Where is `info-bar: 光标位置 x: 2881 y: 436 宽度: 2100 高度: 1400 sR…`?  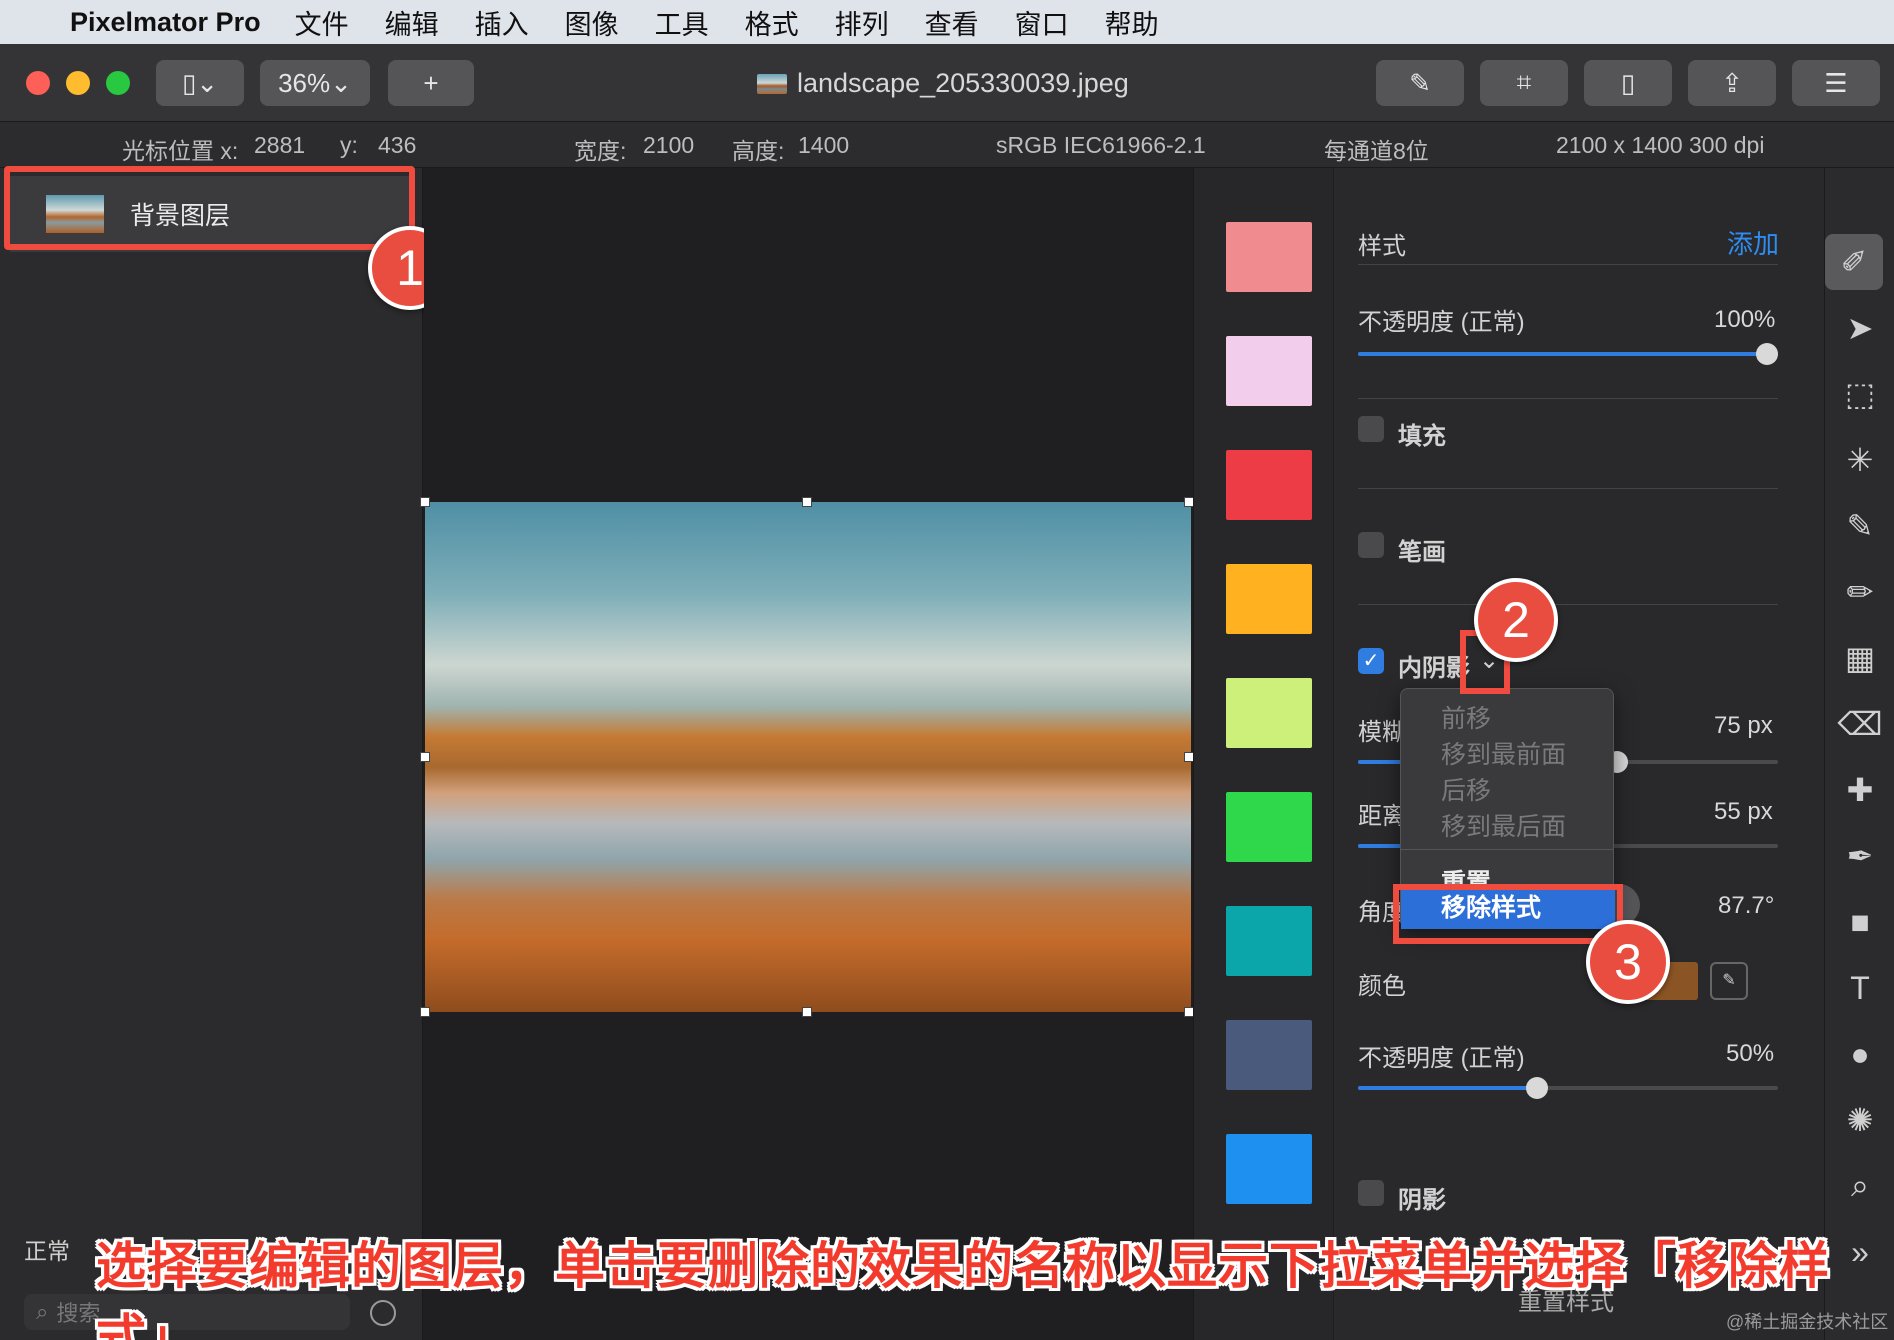 info-bar: 光标位置 x: 2881 y: 436 宽度: 2100 高度: 1400 sR… is located at coordinates (947, 145).